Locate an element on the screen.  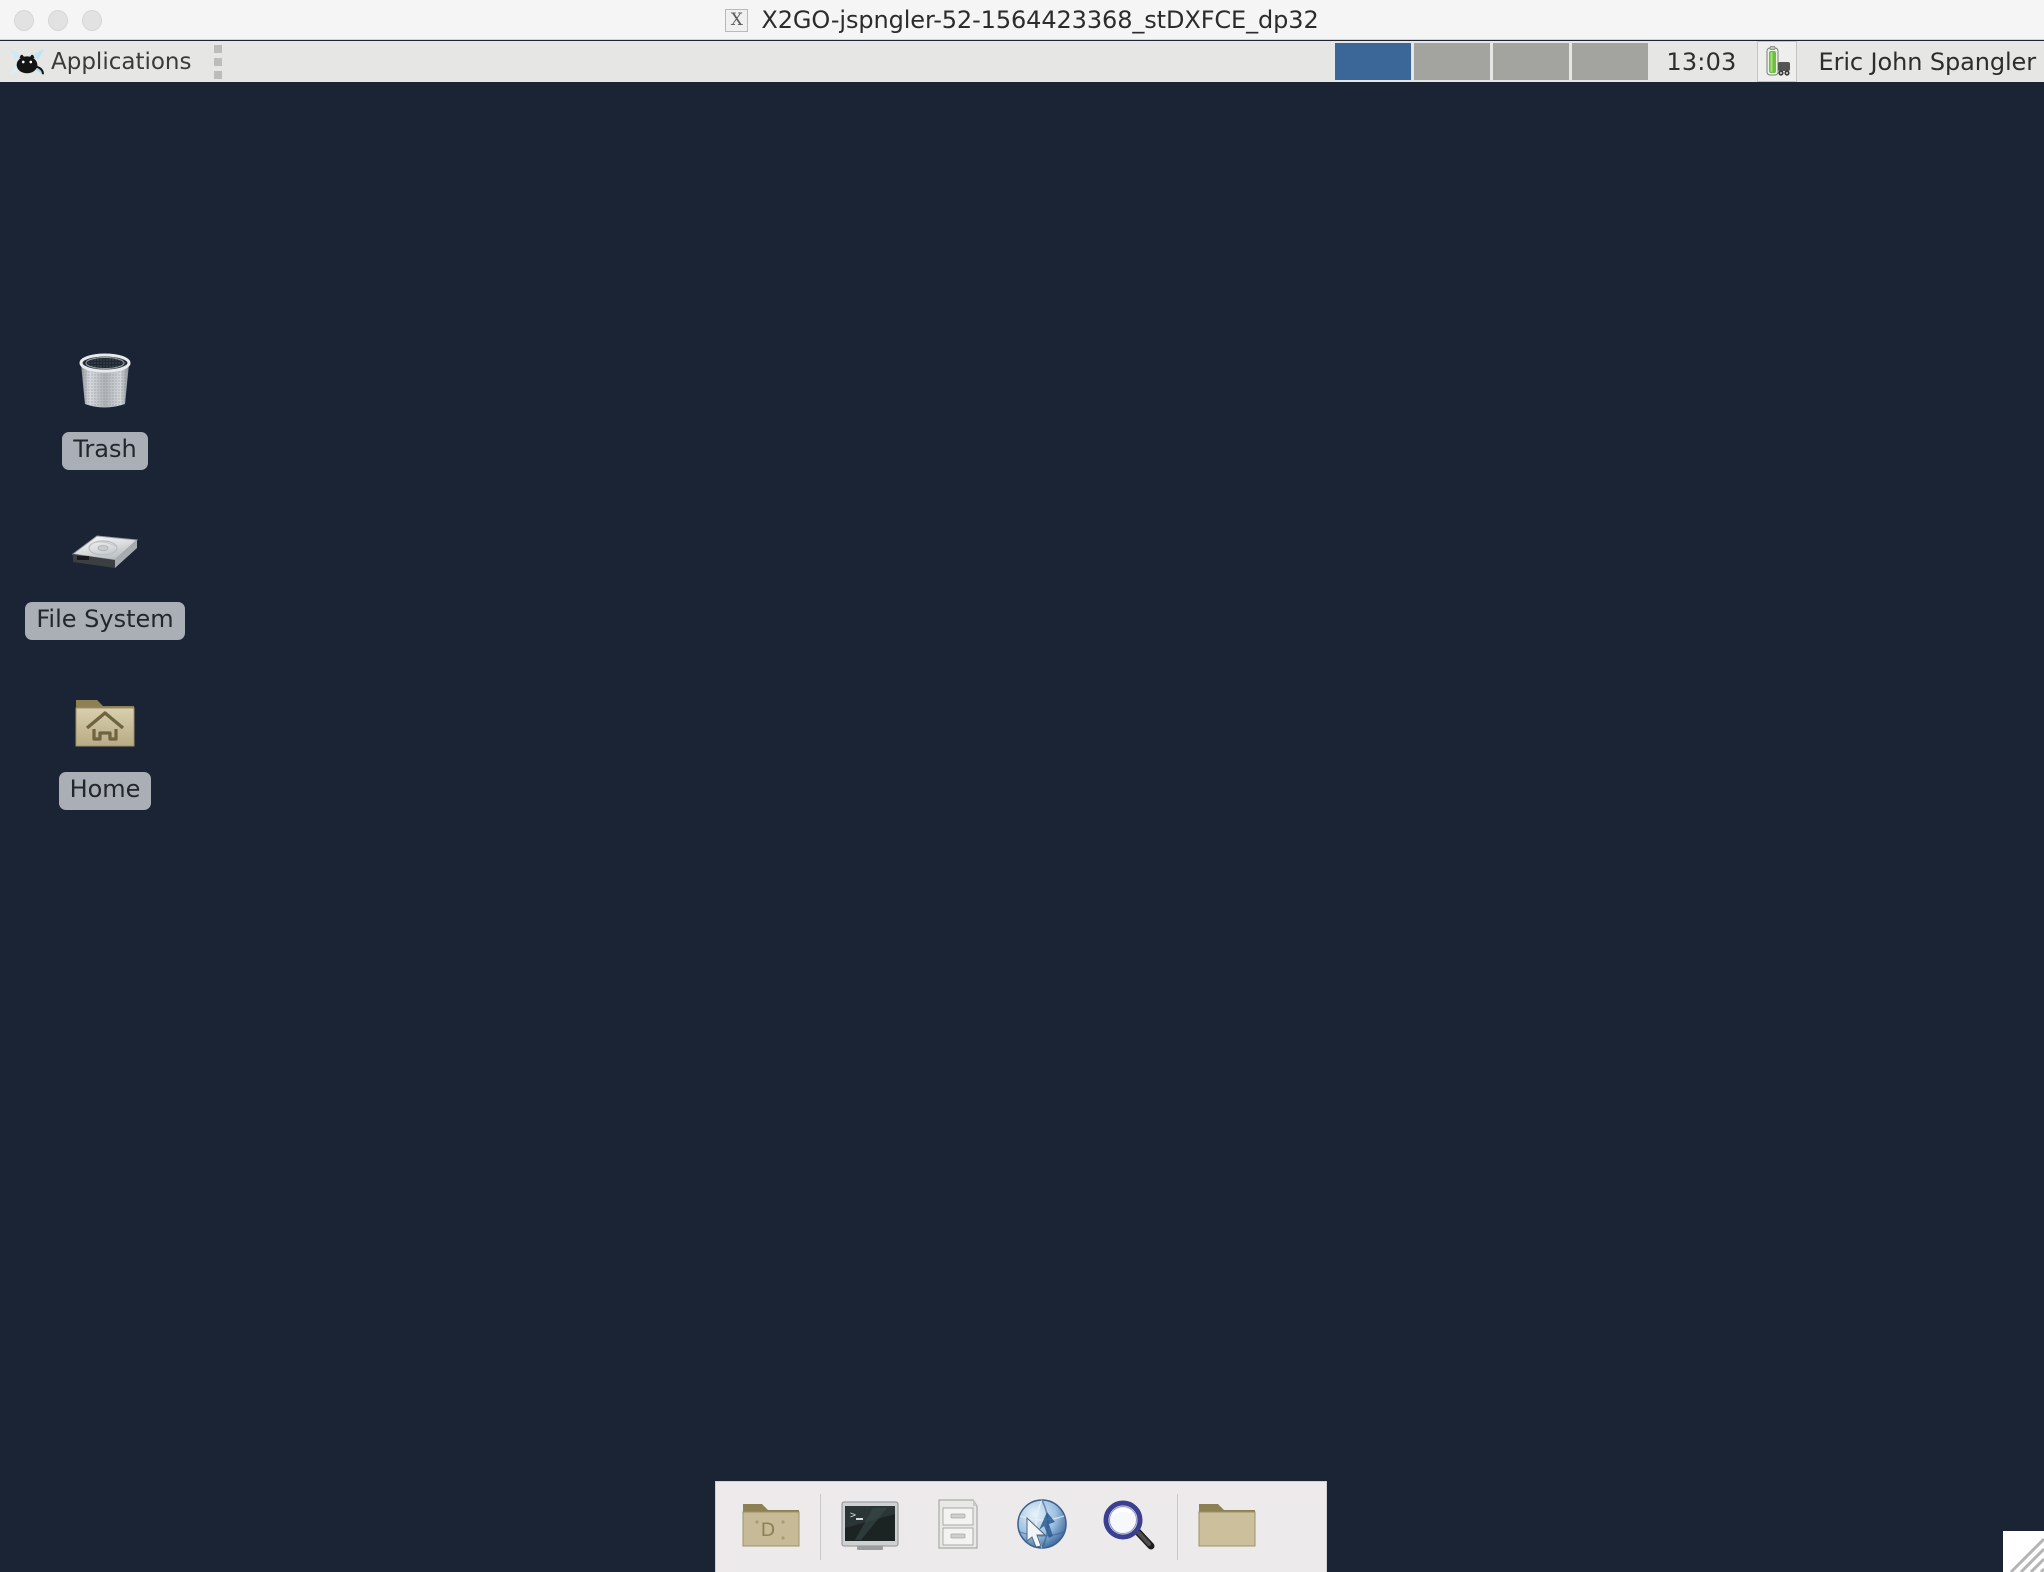
dock-show-desktop: D is located at coordinates (771, 1527).